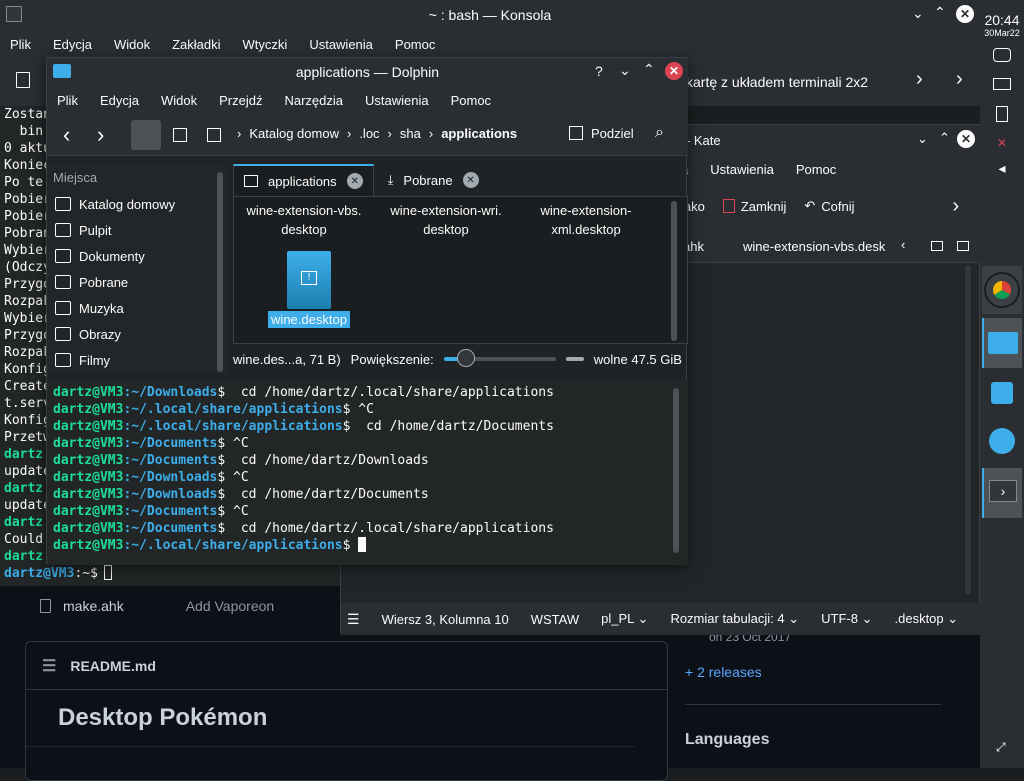 The width and height of the screenshot is (1024, 781). What do you see at coordinates (1002, 33) in the screenshot?
I see `clock-date: 30Mar22` at bounding box center [1002, 33].